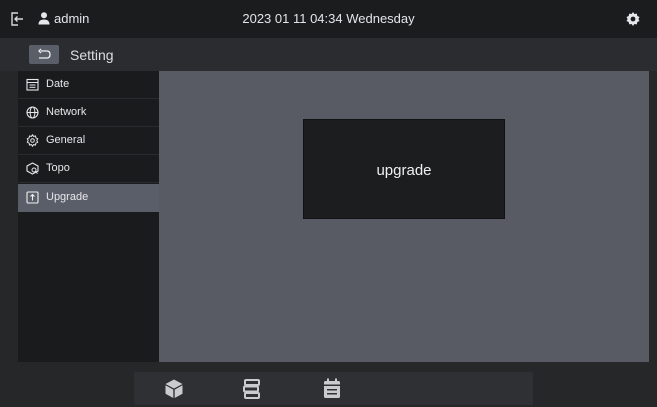 This screenshot has width=657, height=407. What do you see at coordinates (92, 55) in the screenshot?
I see `page-title: Setting` at bounding box center [92, 55].